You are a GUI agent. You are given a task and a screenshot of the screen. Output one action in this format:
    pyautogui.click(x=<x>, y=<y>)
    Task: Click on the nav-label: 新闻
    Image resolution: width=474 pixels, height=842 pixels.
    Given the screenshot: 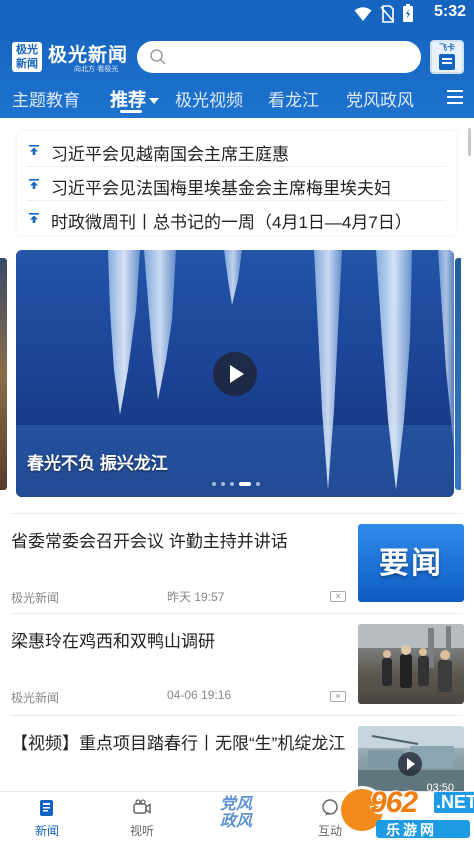 What is the action you would take?
    pyautogui.click(x=46, y=831)
    